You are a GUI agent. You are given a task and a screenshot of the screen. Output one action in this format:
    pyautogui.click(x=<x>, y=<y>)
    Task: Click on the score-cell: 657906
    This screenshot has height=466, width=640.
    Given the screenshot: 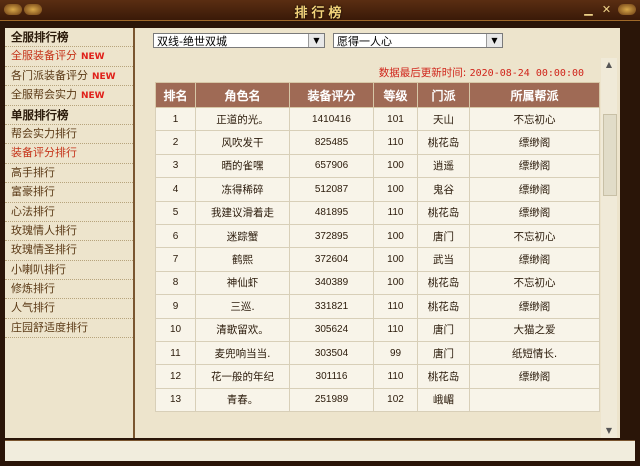 What is the action you would take?
    pyautogui.click(x=331, y=166)
    